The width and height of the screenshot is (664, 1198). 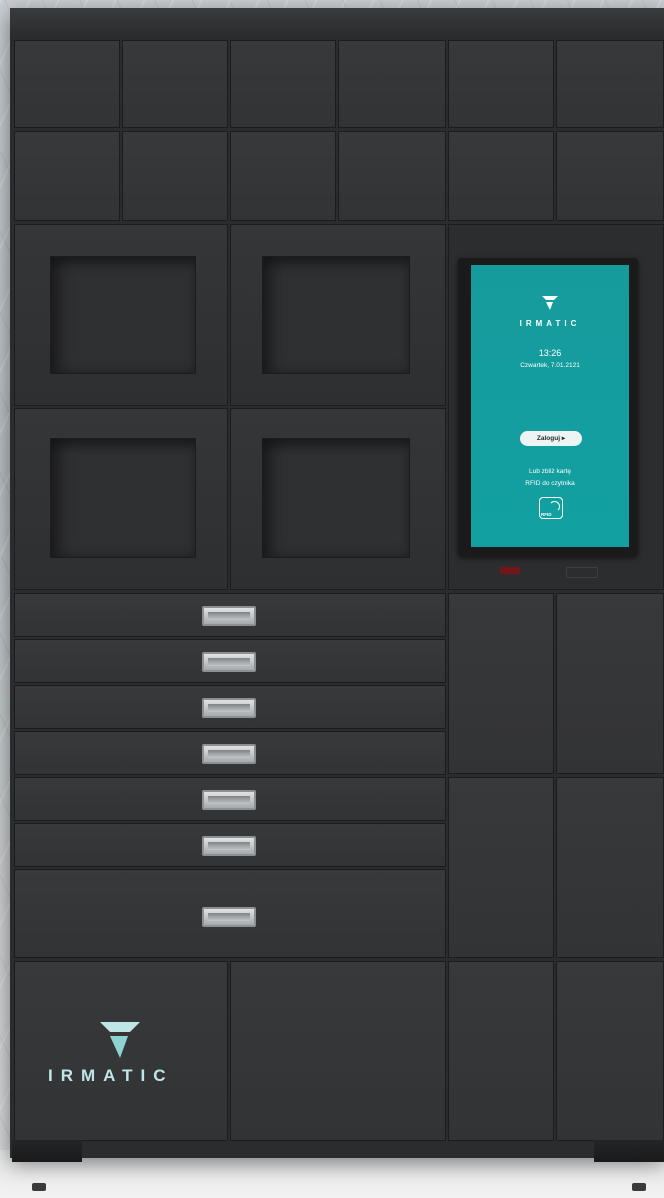 I want to click on rfid-card-icon: RFID, so click(x=551, y=508).